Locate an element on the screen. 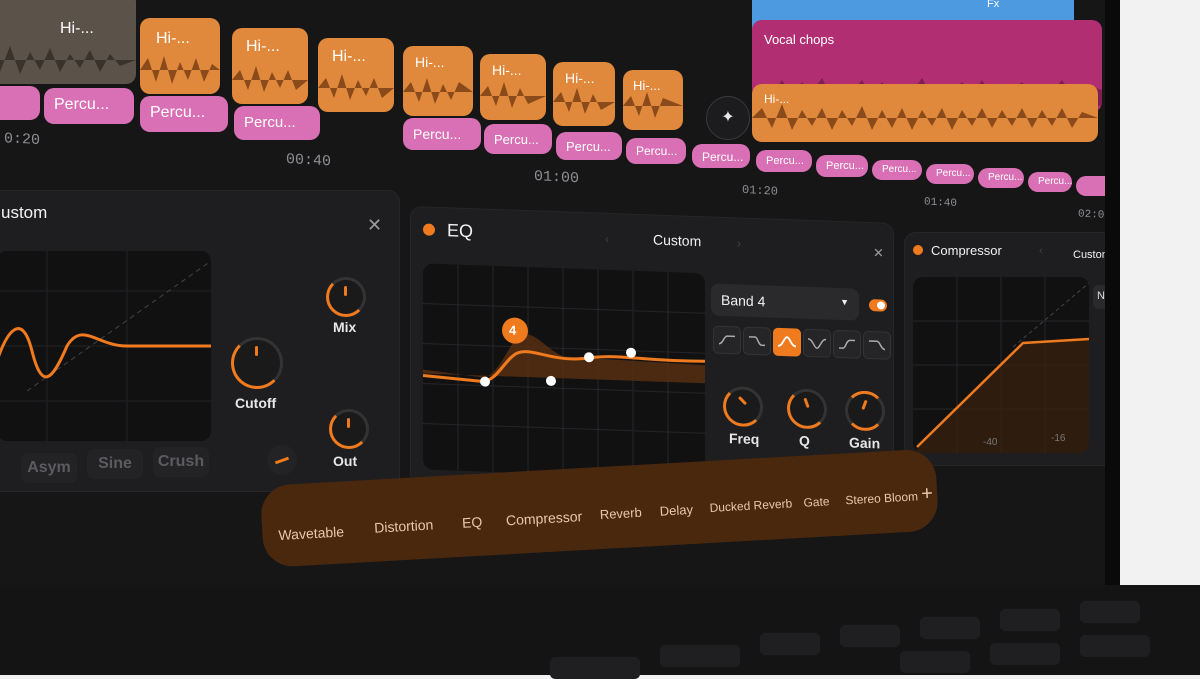 Image resolution: width=1200 pixels, height=679 pixels. lowcut-filter-button is located at coordinates (727, 340).